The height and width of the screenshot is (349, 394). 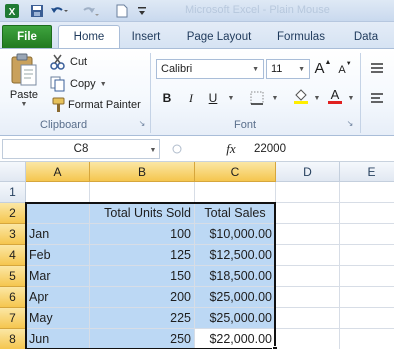 I want to click on cell-a1, so click(x=58, y=192).